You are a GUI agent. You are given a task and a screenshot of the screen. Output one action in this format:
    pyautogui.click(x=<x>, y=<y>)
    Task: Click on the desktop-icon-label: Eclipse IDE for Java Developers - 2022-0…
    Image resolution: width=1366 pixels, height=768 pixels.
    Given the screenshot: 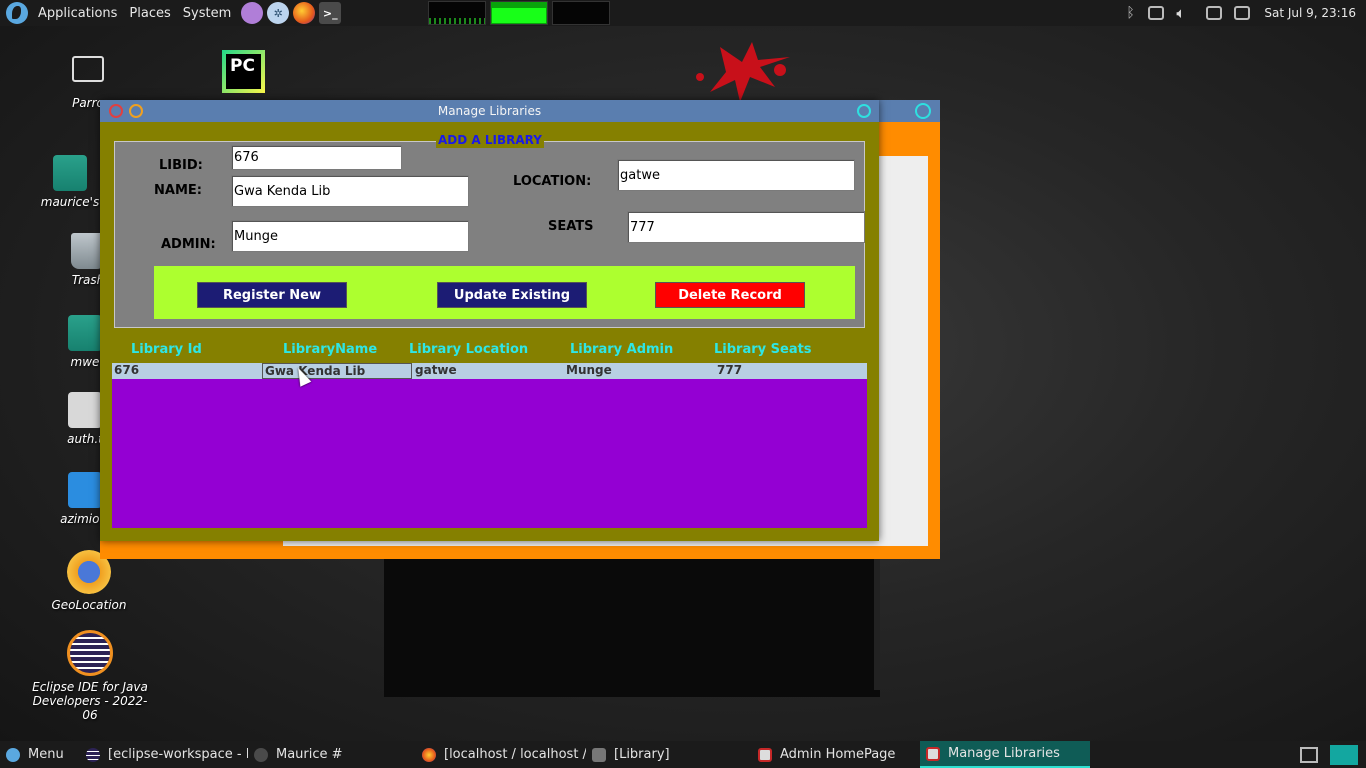 What is the action you would take?
    pyautogui.click(x=90, y=701)
    